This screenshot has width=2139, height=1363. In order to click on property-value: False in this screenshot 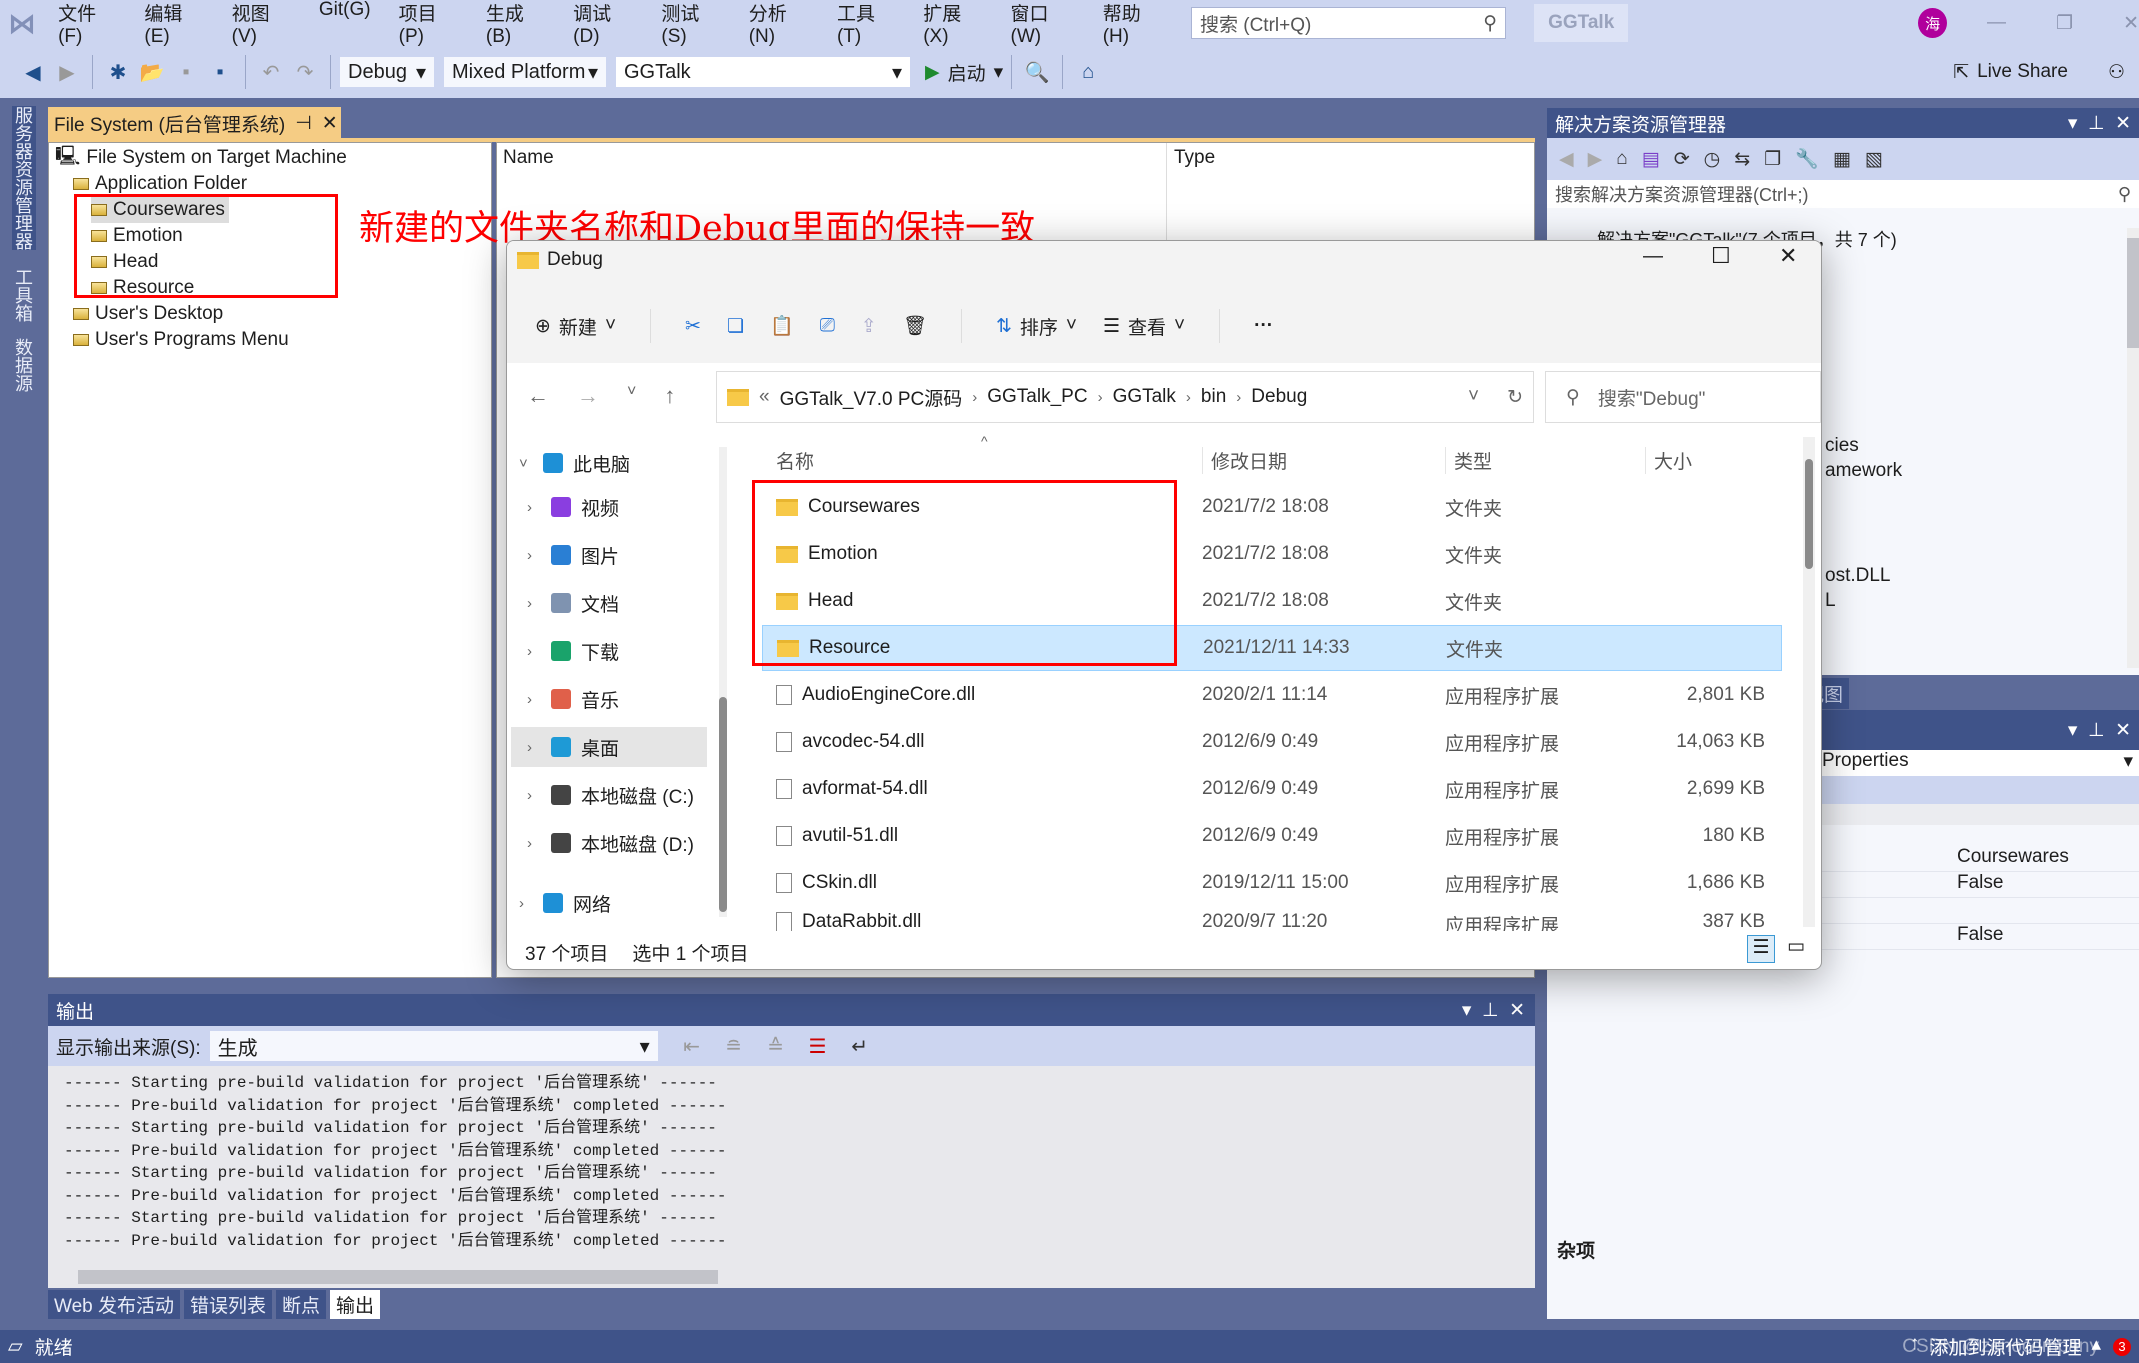, I will do `click(1980, 935)`.